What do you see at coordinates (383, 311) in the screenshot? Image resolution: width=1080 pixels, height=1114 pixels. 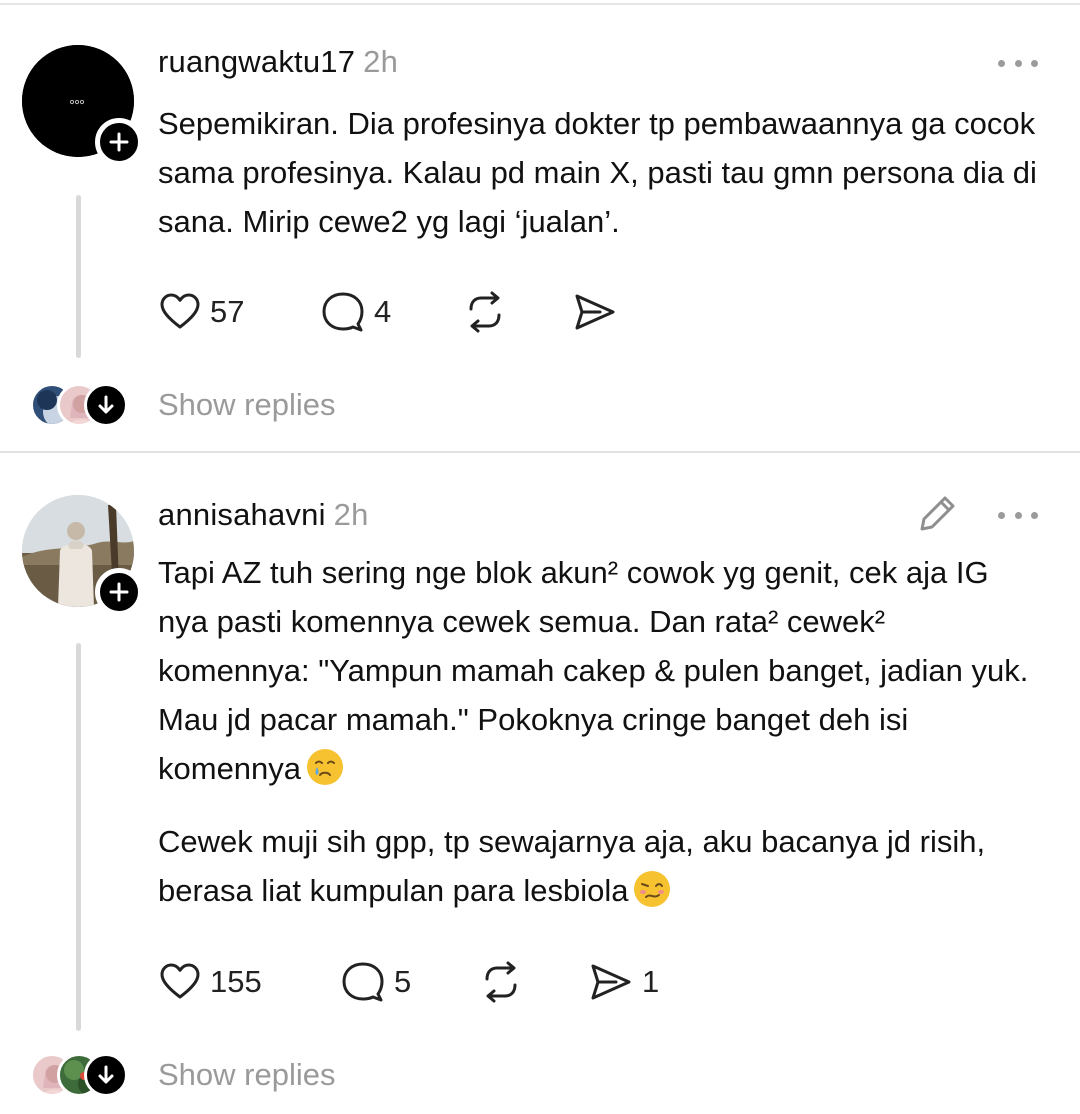 I see `comment-count: 4` at bounding box center [383, 311].